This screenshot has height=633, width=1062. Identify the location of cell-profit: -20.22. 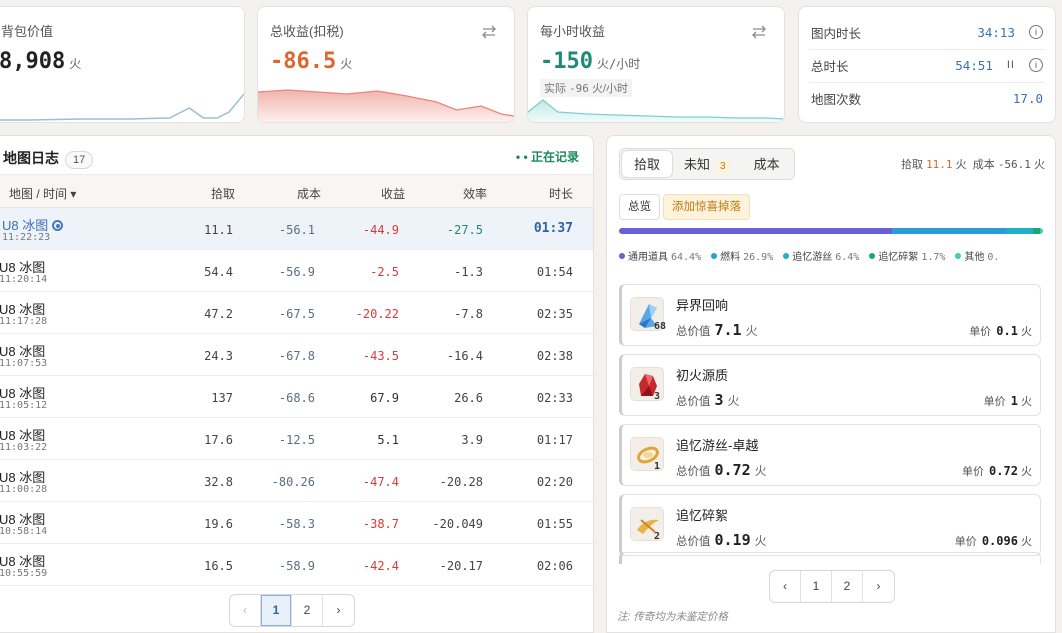
(377, 314).